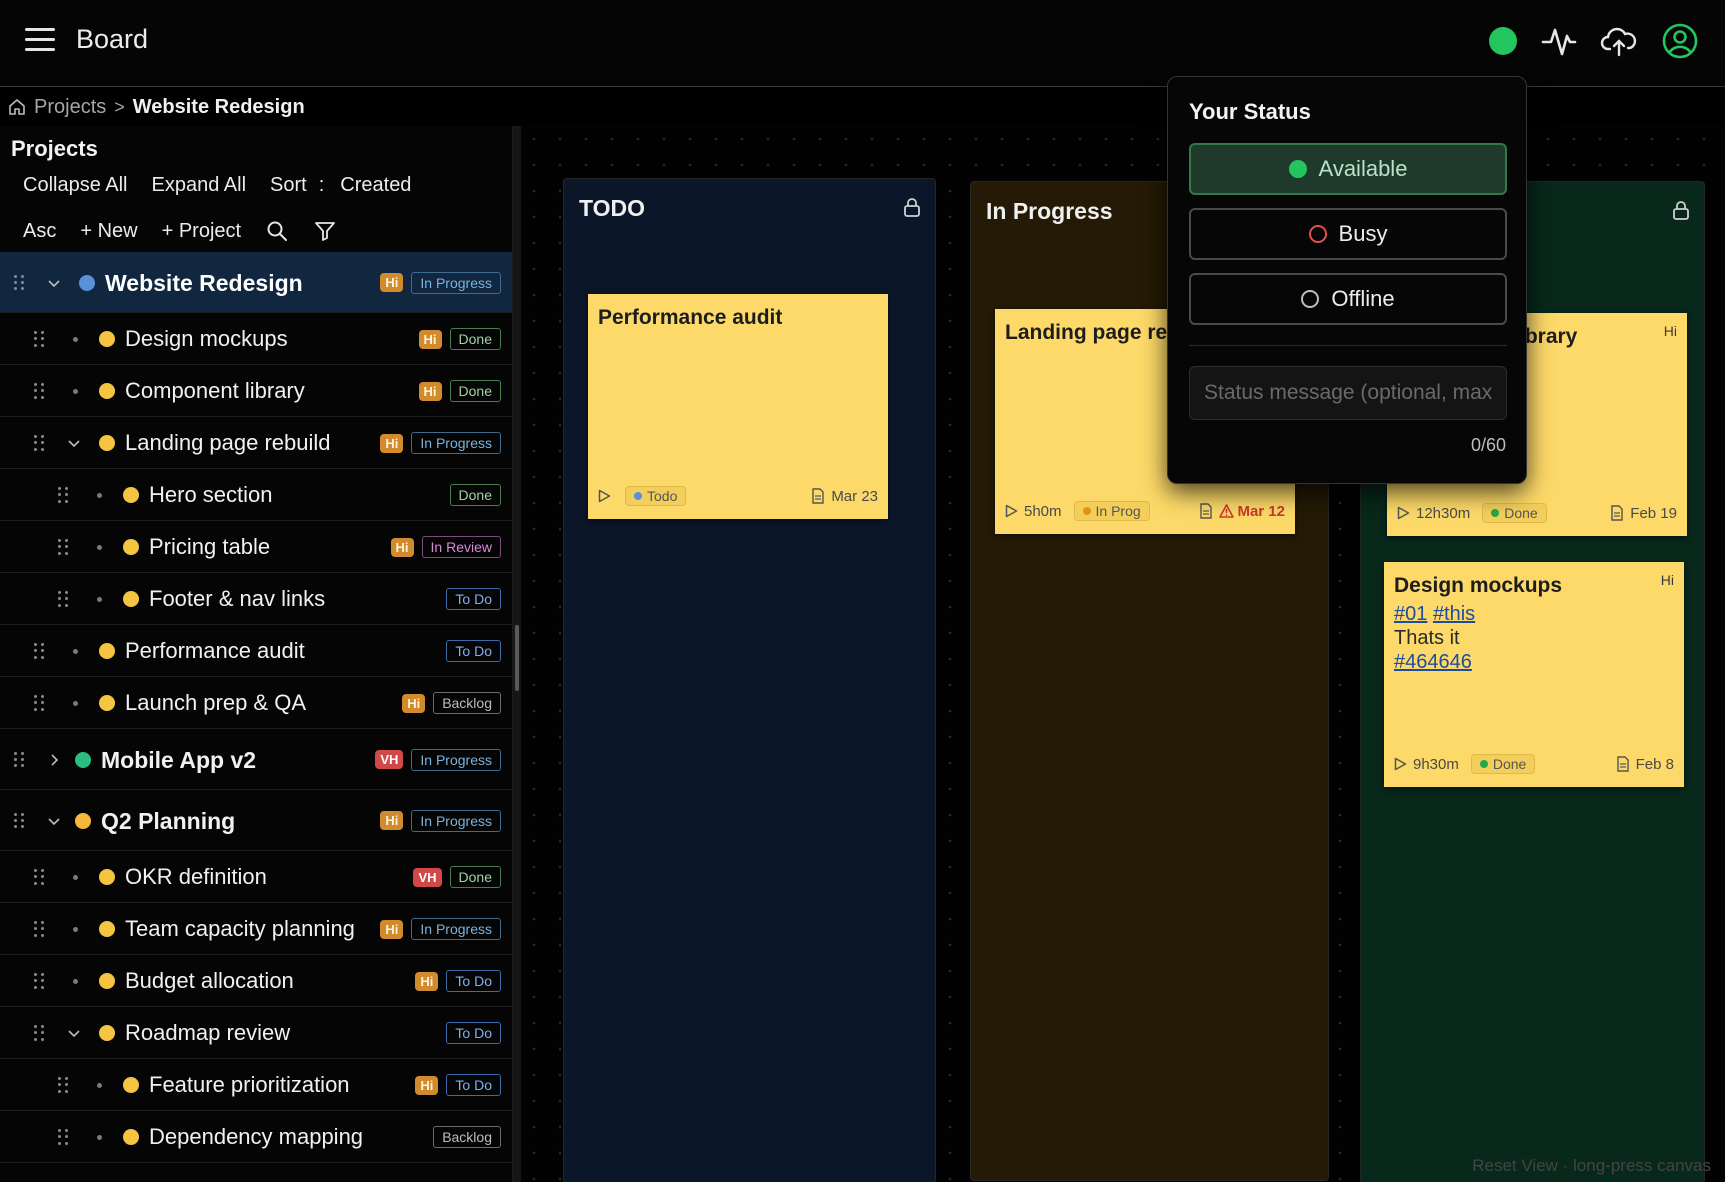 This screenshot has width=1725, height=1182. I want to click on task-row: Team capacity planning Hi In Progress, so click(256, 929).